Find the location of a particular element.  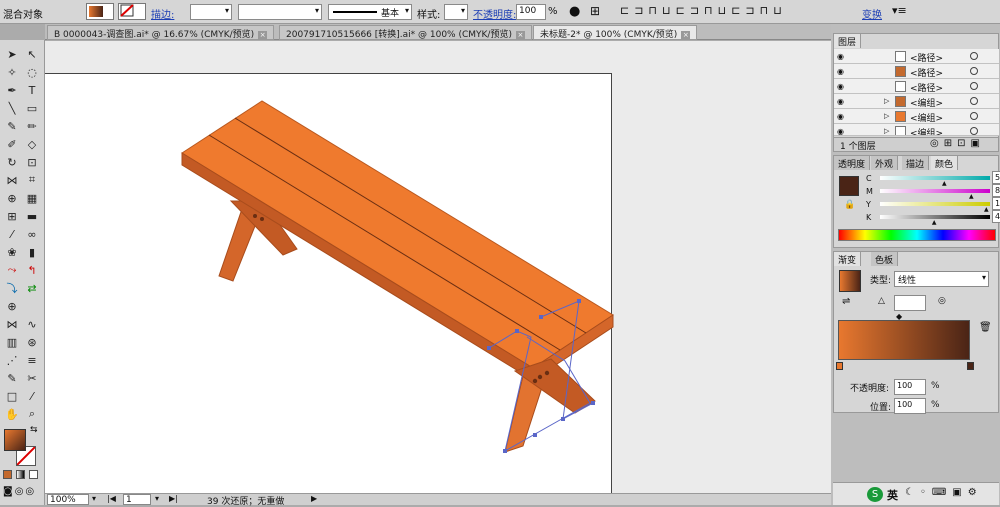

transform-link: 变换 is located at coordinates (872, 13).